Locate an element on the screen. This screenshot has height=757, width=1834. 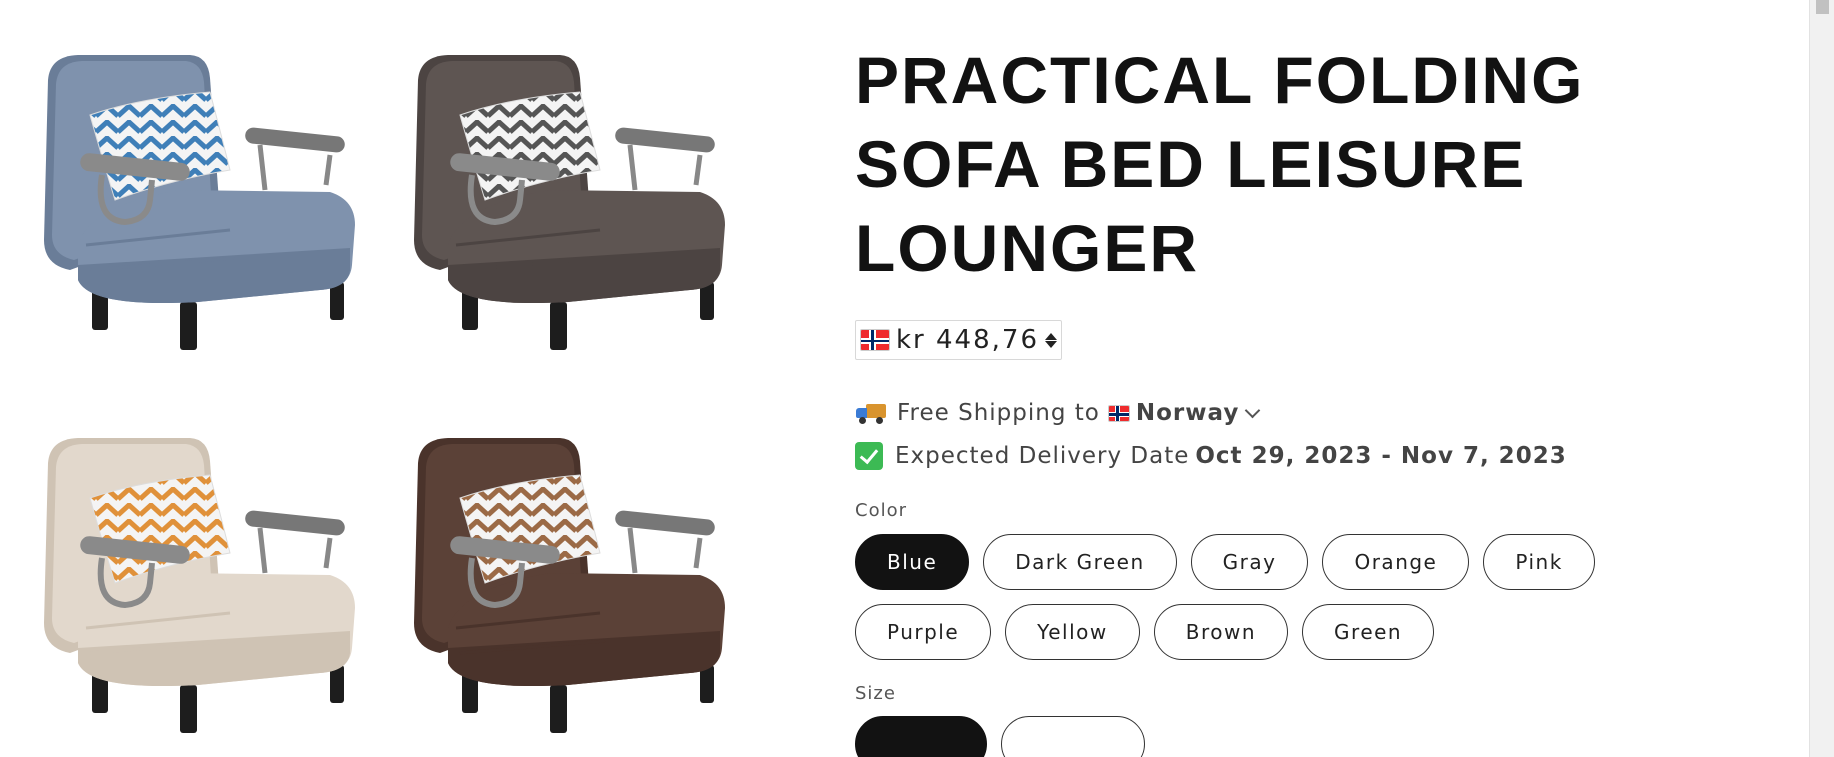
color-option-brown: Brown is located at coordinates (1221, 632).